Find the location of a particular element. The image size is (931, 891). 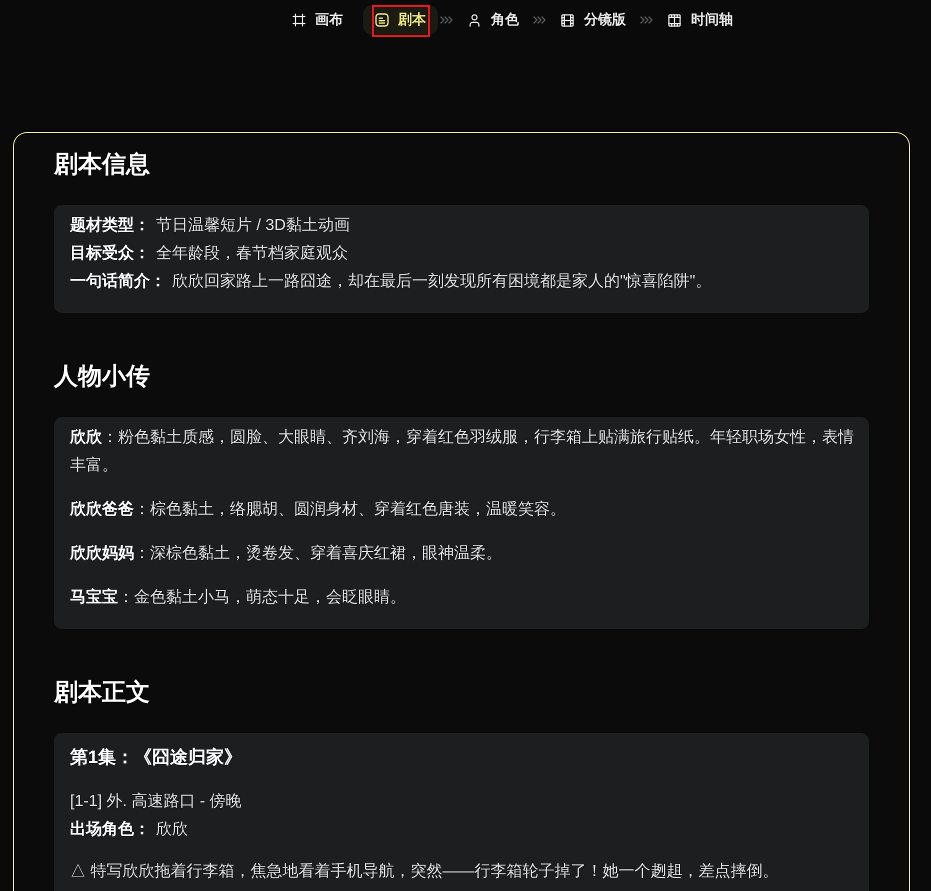

scene-heading: [1-1] 外. 高速路口 - 傍晚 is located at coordinates (156, 802).